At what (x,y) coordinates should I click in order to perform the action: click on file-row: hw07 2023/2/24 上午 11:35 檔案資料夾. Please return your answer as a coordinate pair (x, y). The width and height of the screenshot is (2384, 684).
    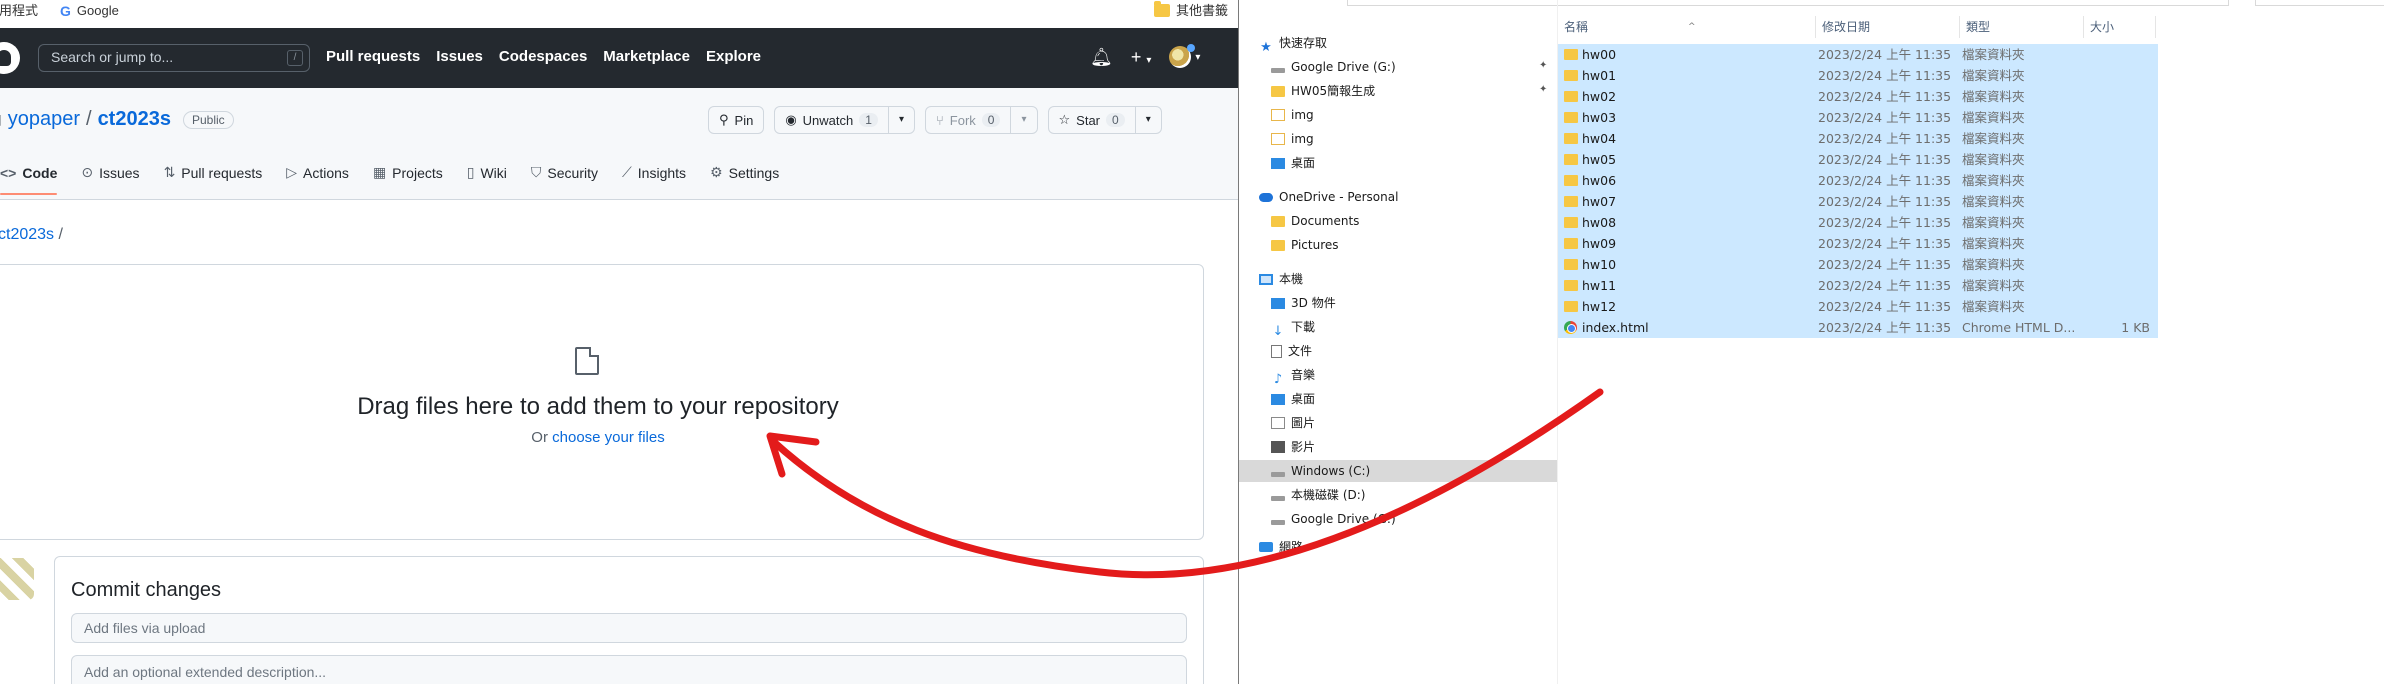
    Looking at the image, I should click on (1858, 201).